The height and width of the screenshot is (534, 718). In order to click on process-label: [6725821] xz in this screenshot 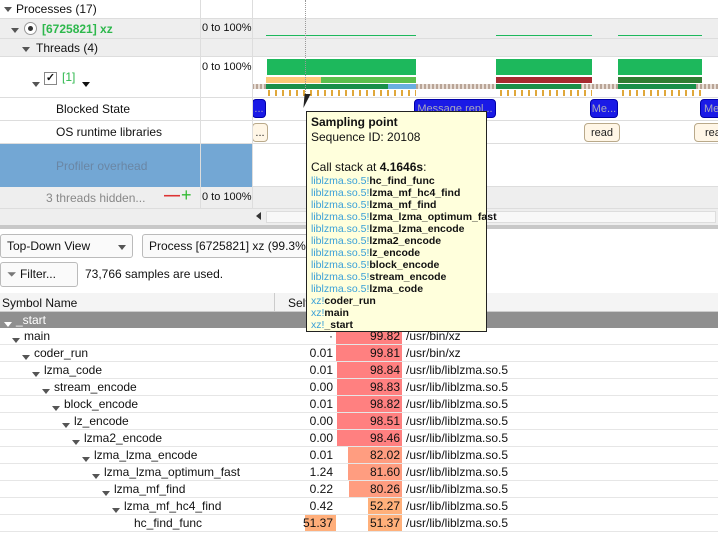, I will do `click(77, 29)`.